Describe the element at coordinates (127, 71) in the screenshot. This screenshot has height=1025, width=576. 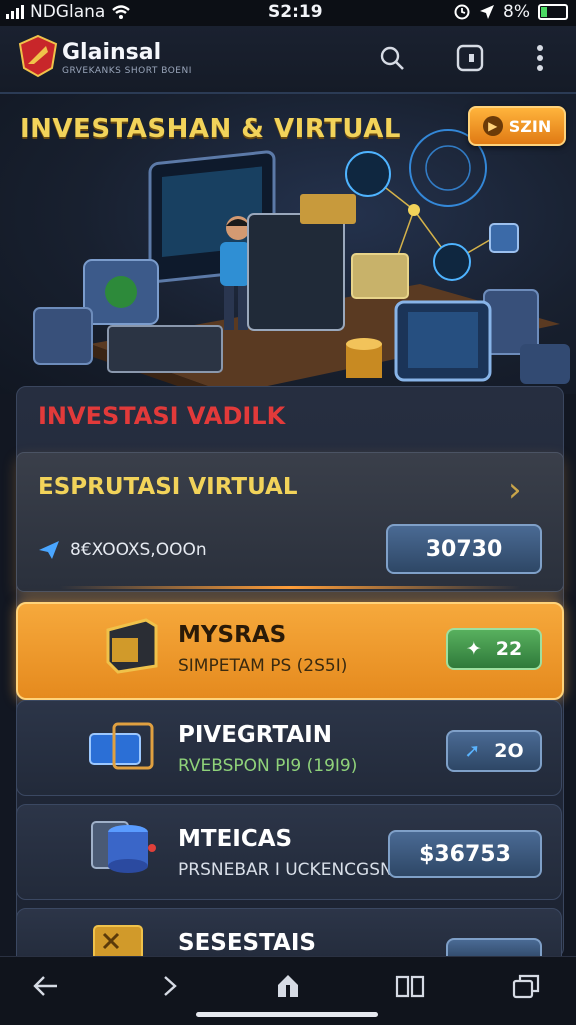
I see `app-subtitle: GRVEKANKS SHORT BOENI` at that location.